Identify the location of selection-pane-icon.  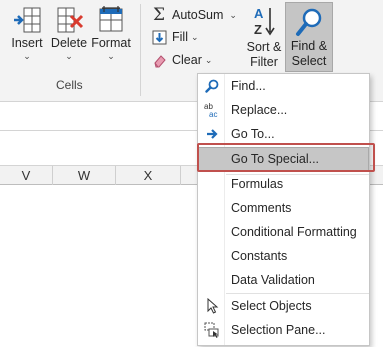
(212, 330).